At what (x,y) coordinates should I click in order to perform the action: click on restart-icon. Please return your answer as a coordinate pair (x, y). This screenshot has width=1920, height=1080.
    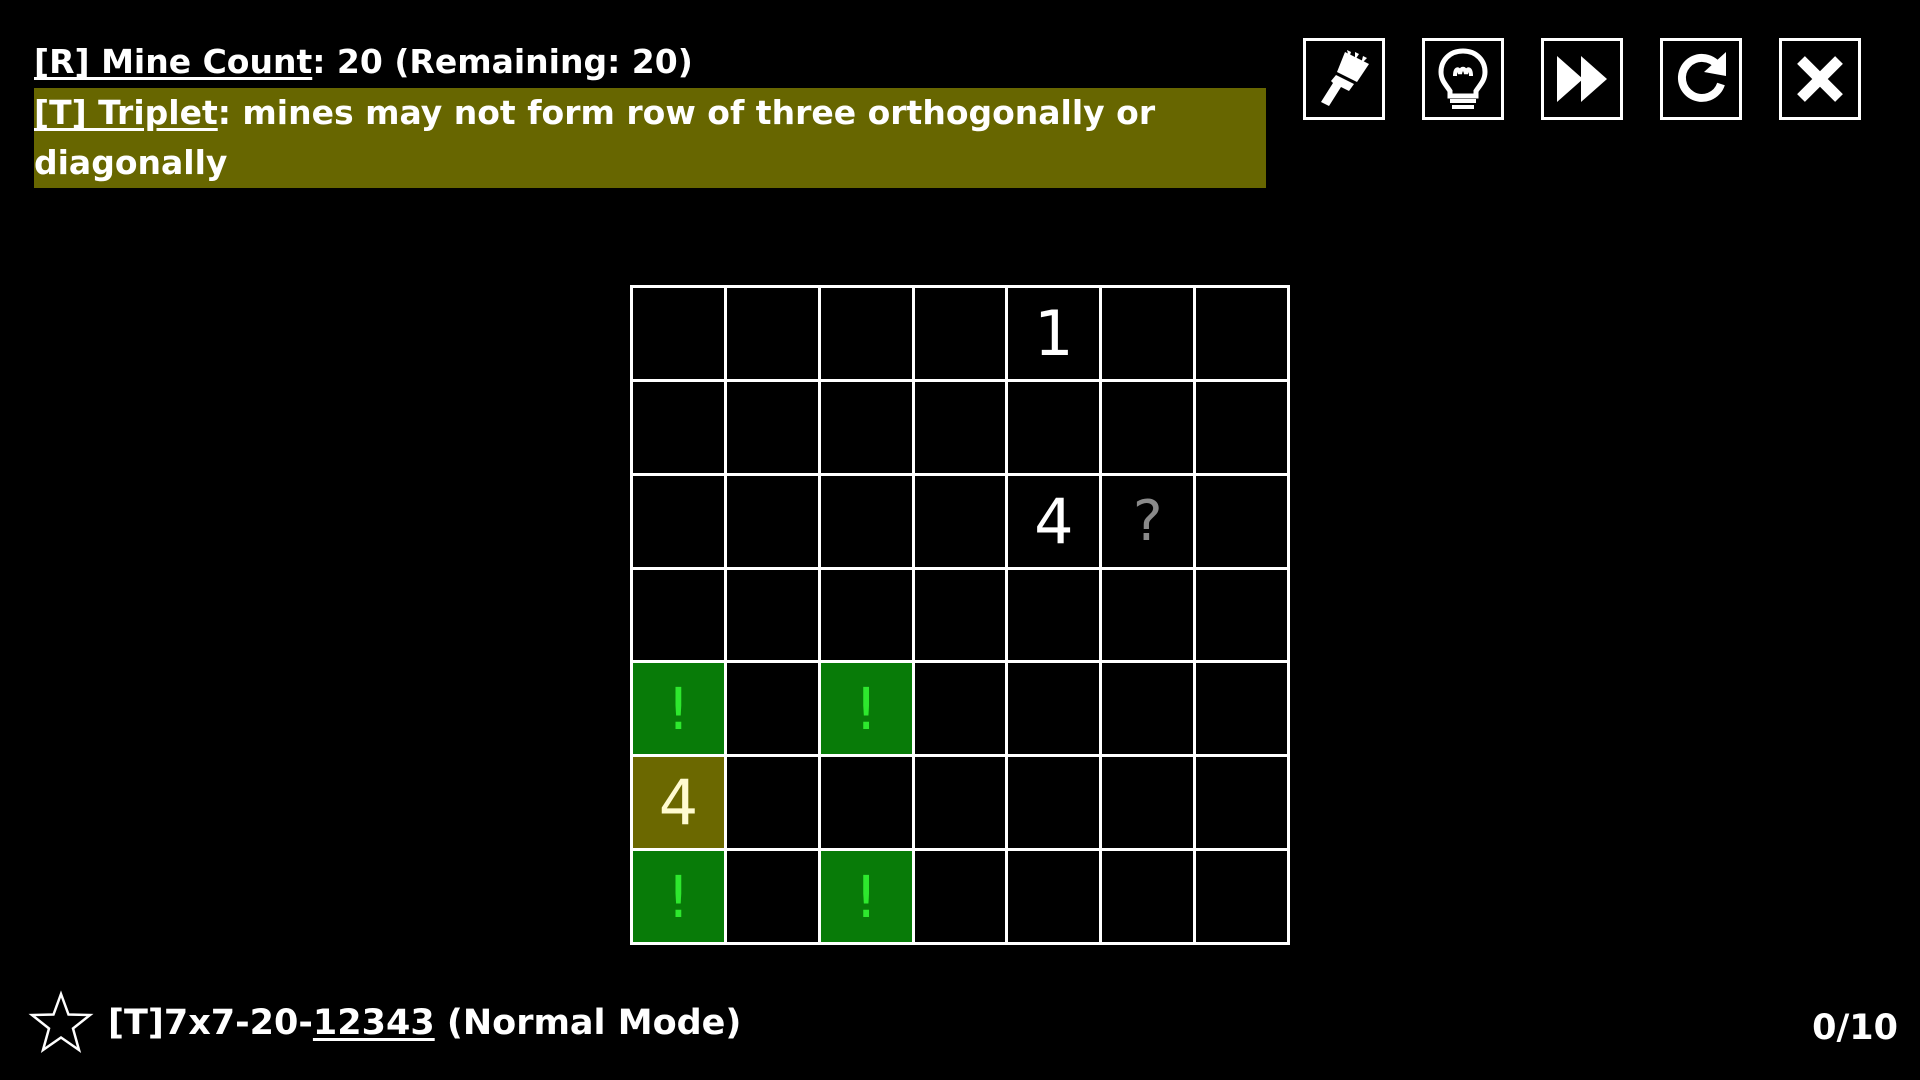
    Looking at the image, I should click on (1701, 77).